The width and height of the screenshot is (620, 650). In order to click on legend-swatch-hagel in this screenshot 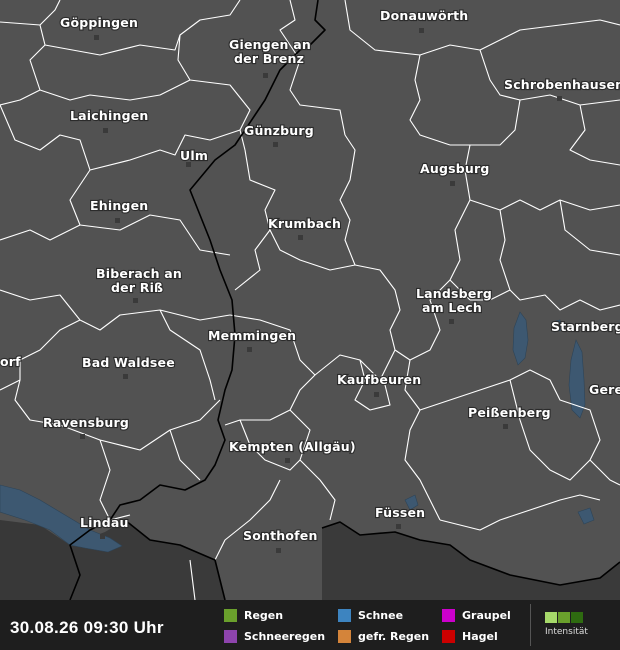, I will do `click(448, 636)`.